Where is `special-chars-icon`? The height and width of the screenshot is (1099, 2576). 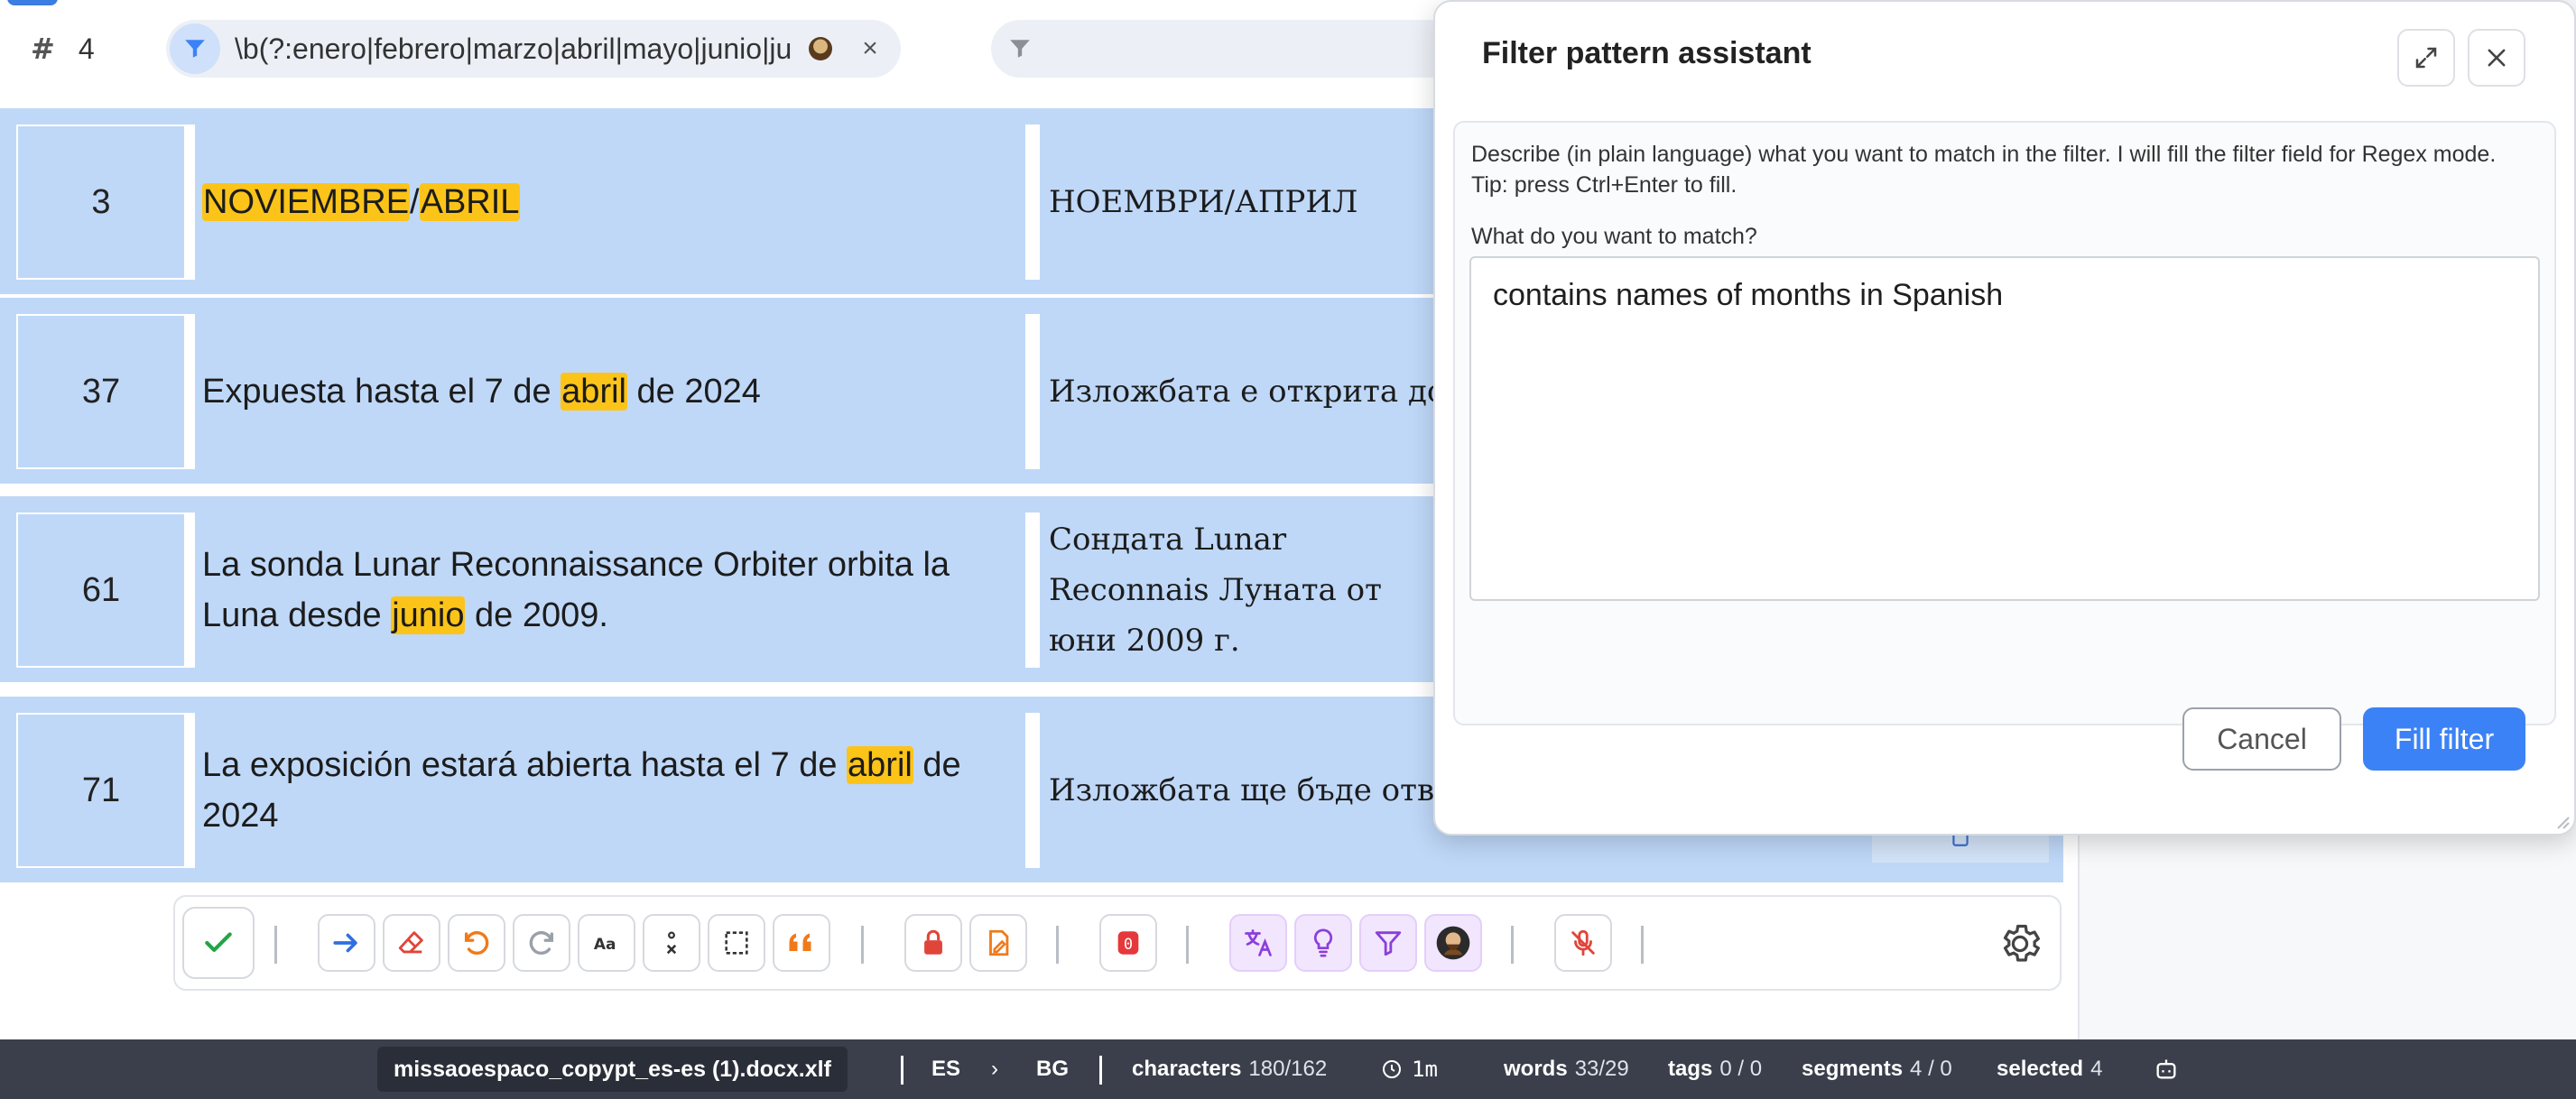 special-chars-icon is located at coordinates (671, 943).